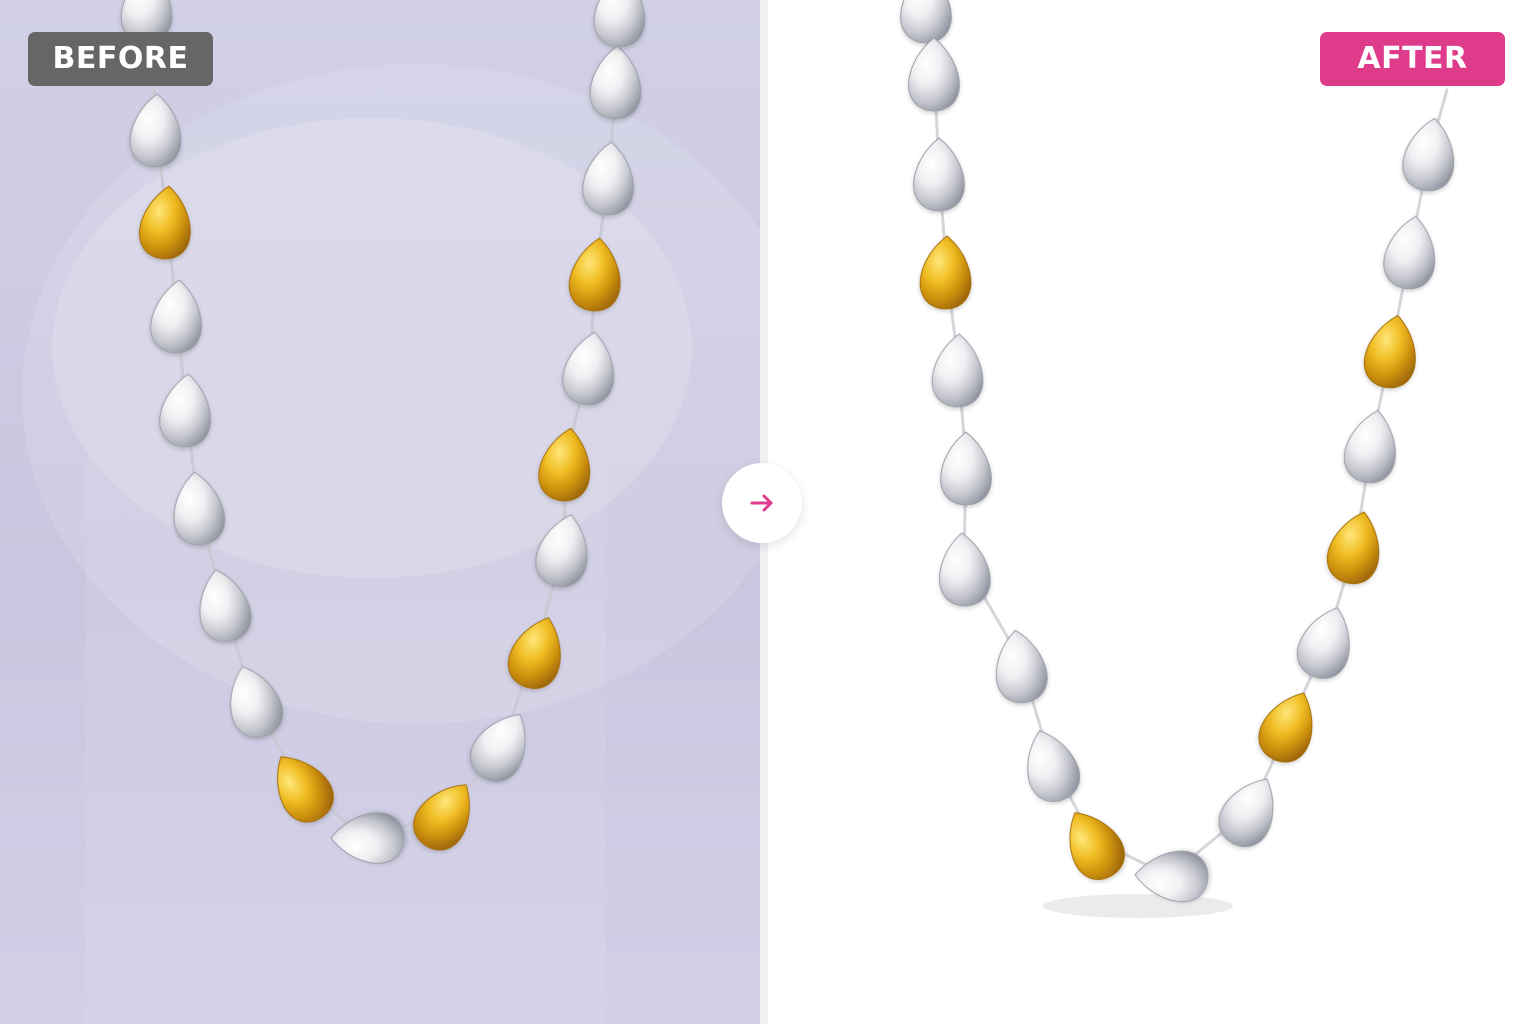 The width and height of the screenshot is (1536, 1024). What do you see at coordinates (120, 59) in the screenshot?
I see `before-badge: BEFORE` at bounding box center [120, 59].